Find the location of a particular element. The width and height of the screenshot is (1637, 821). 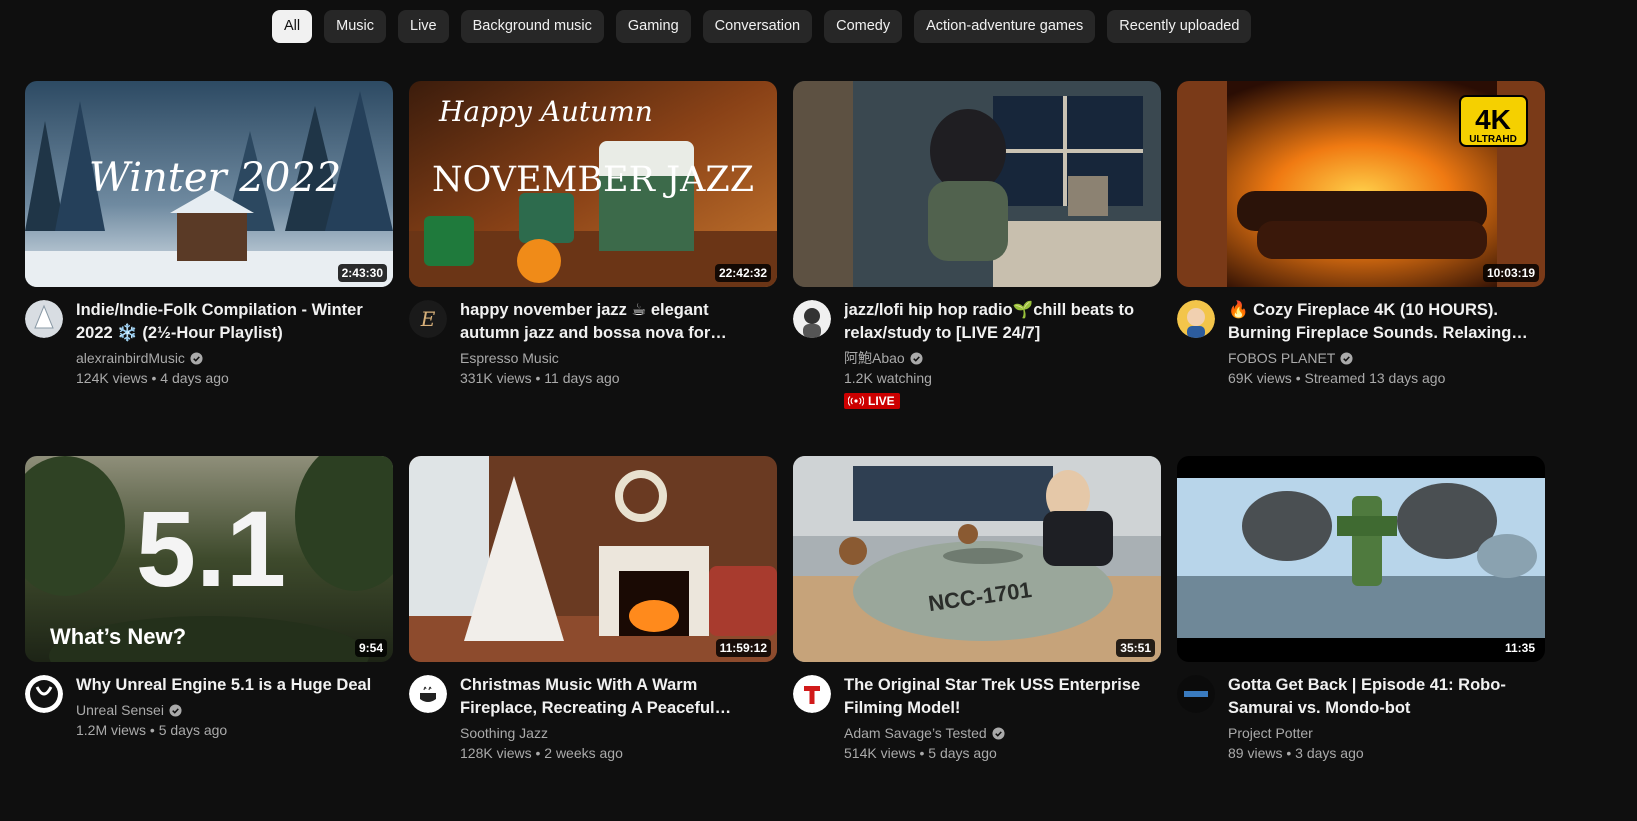

winter-forest-image: Winter 2022 is located at coordinates (209, 184).